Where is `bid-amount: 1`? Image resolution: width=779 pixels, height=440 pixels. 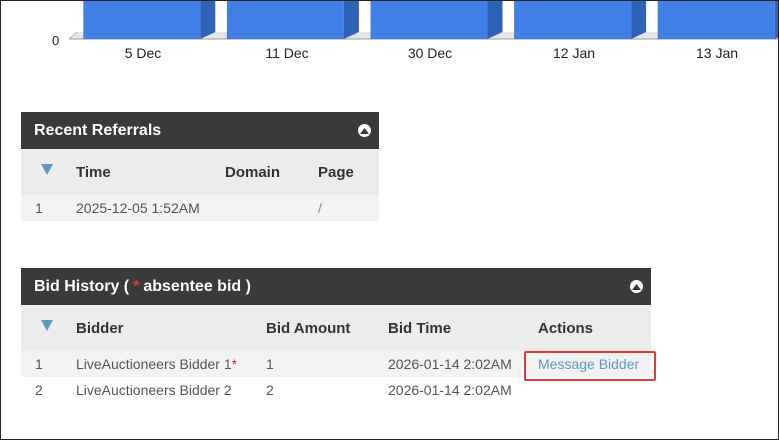 bid-amount: 1 is located at coordinates (270, 364).